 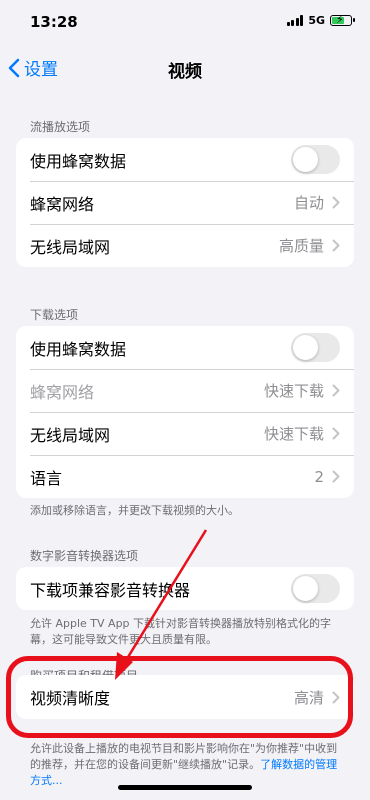 What do you see at coordinates (185, 433) in the screenshot?
I see `downloads-wifi-row: 无线局域网 快速下载` at bounding box center [185, 433].